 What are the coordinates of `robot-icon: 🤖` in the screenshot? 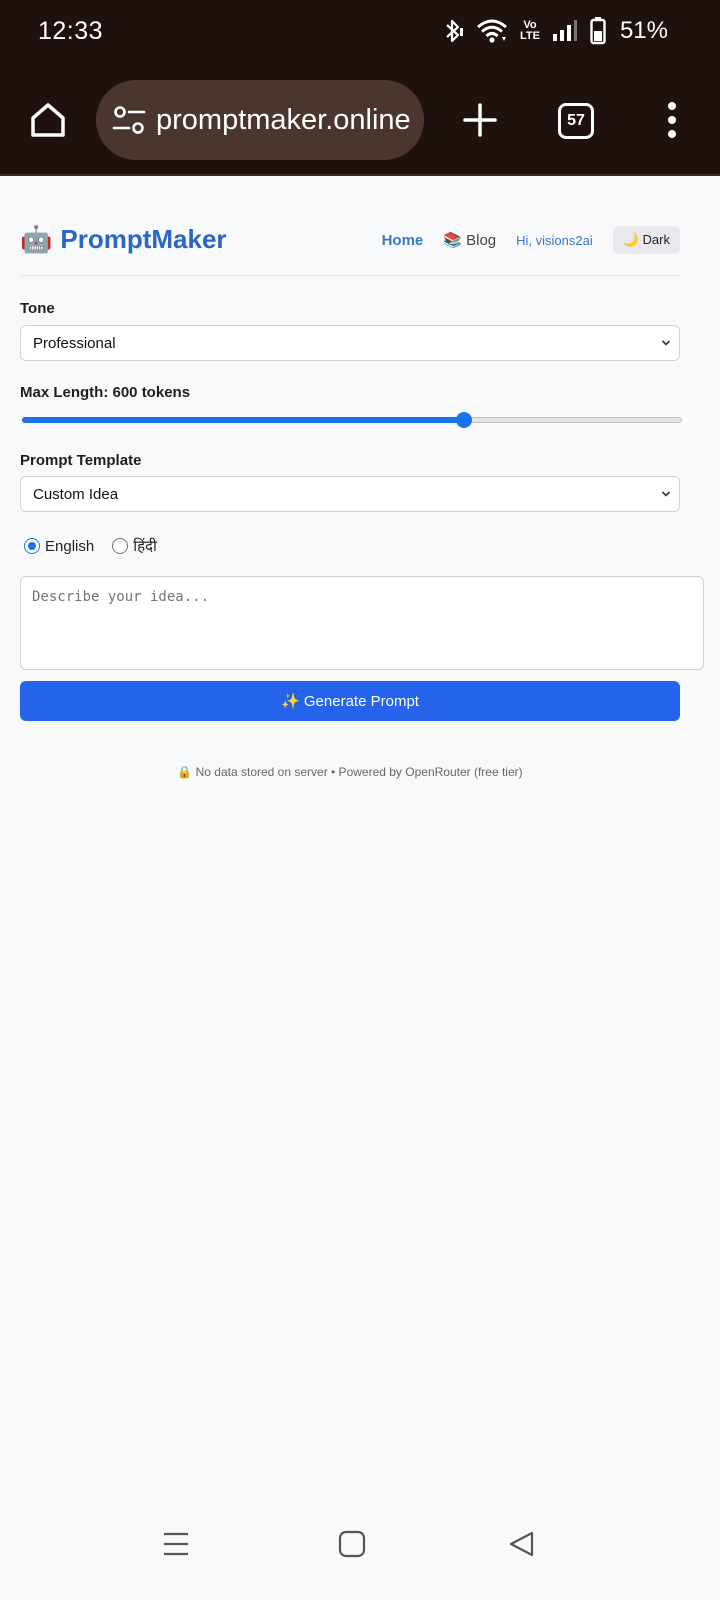 It's located at (36, 239).